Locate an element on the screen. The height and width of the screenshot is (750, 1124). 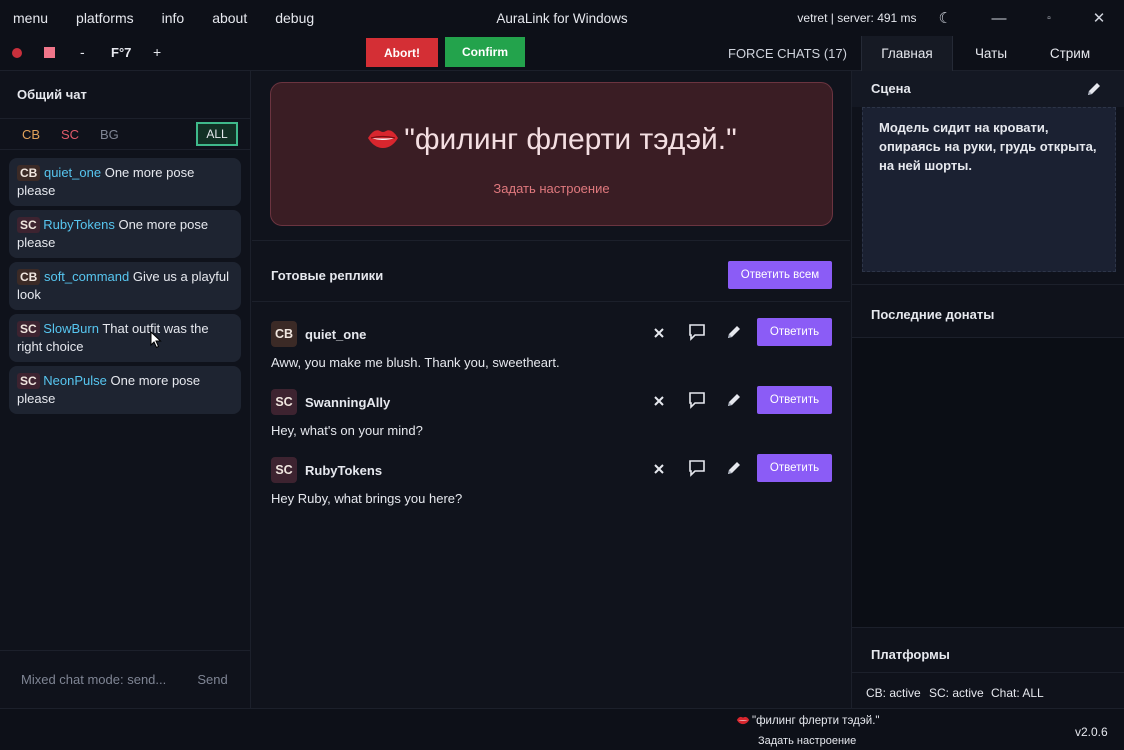
reply-text: Hey Ruby, what brings you here? is located at coordinates (367, 498).